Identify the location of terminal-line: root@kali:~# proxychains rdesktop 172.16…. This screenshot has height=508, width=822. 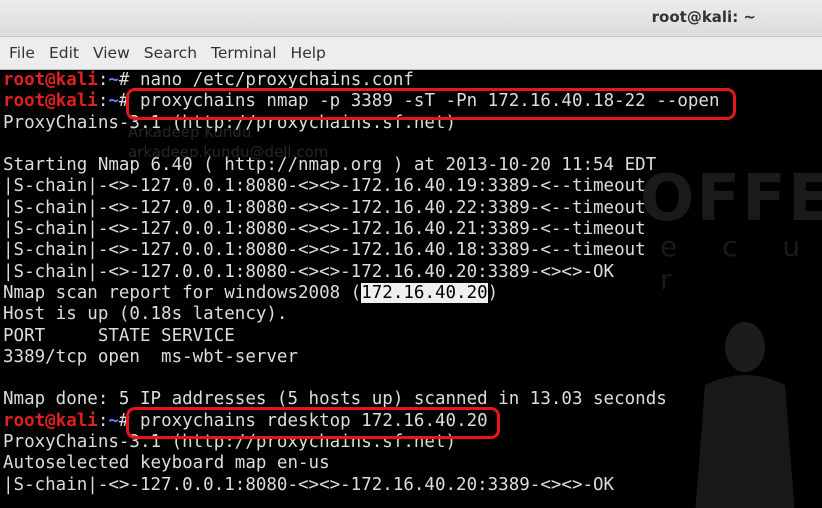
(361, 421).